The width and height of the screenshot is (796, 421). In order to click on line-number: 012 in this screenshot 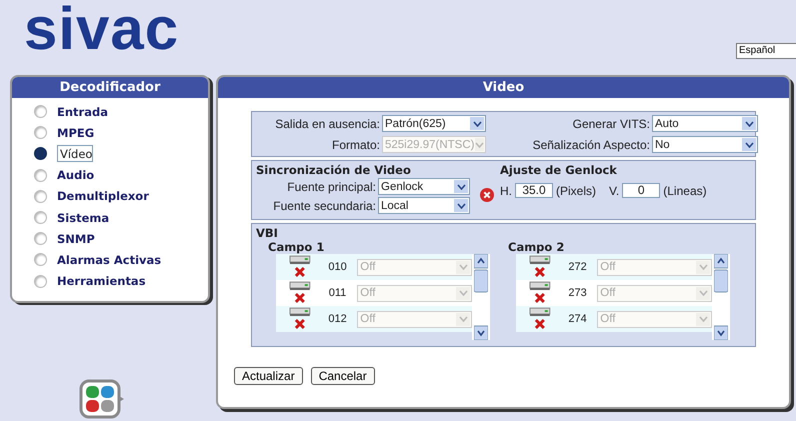, I will do `click(337, 319)`.